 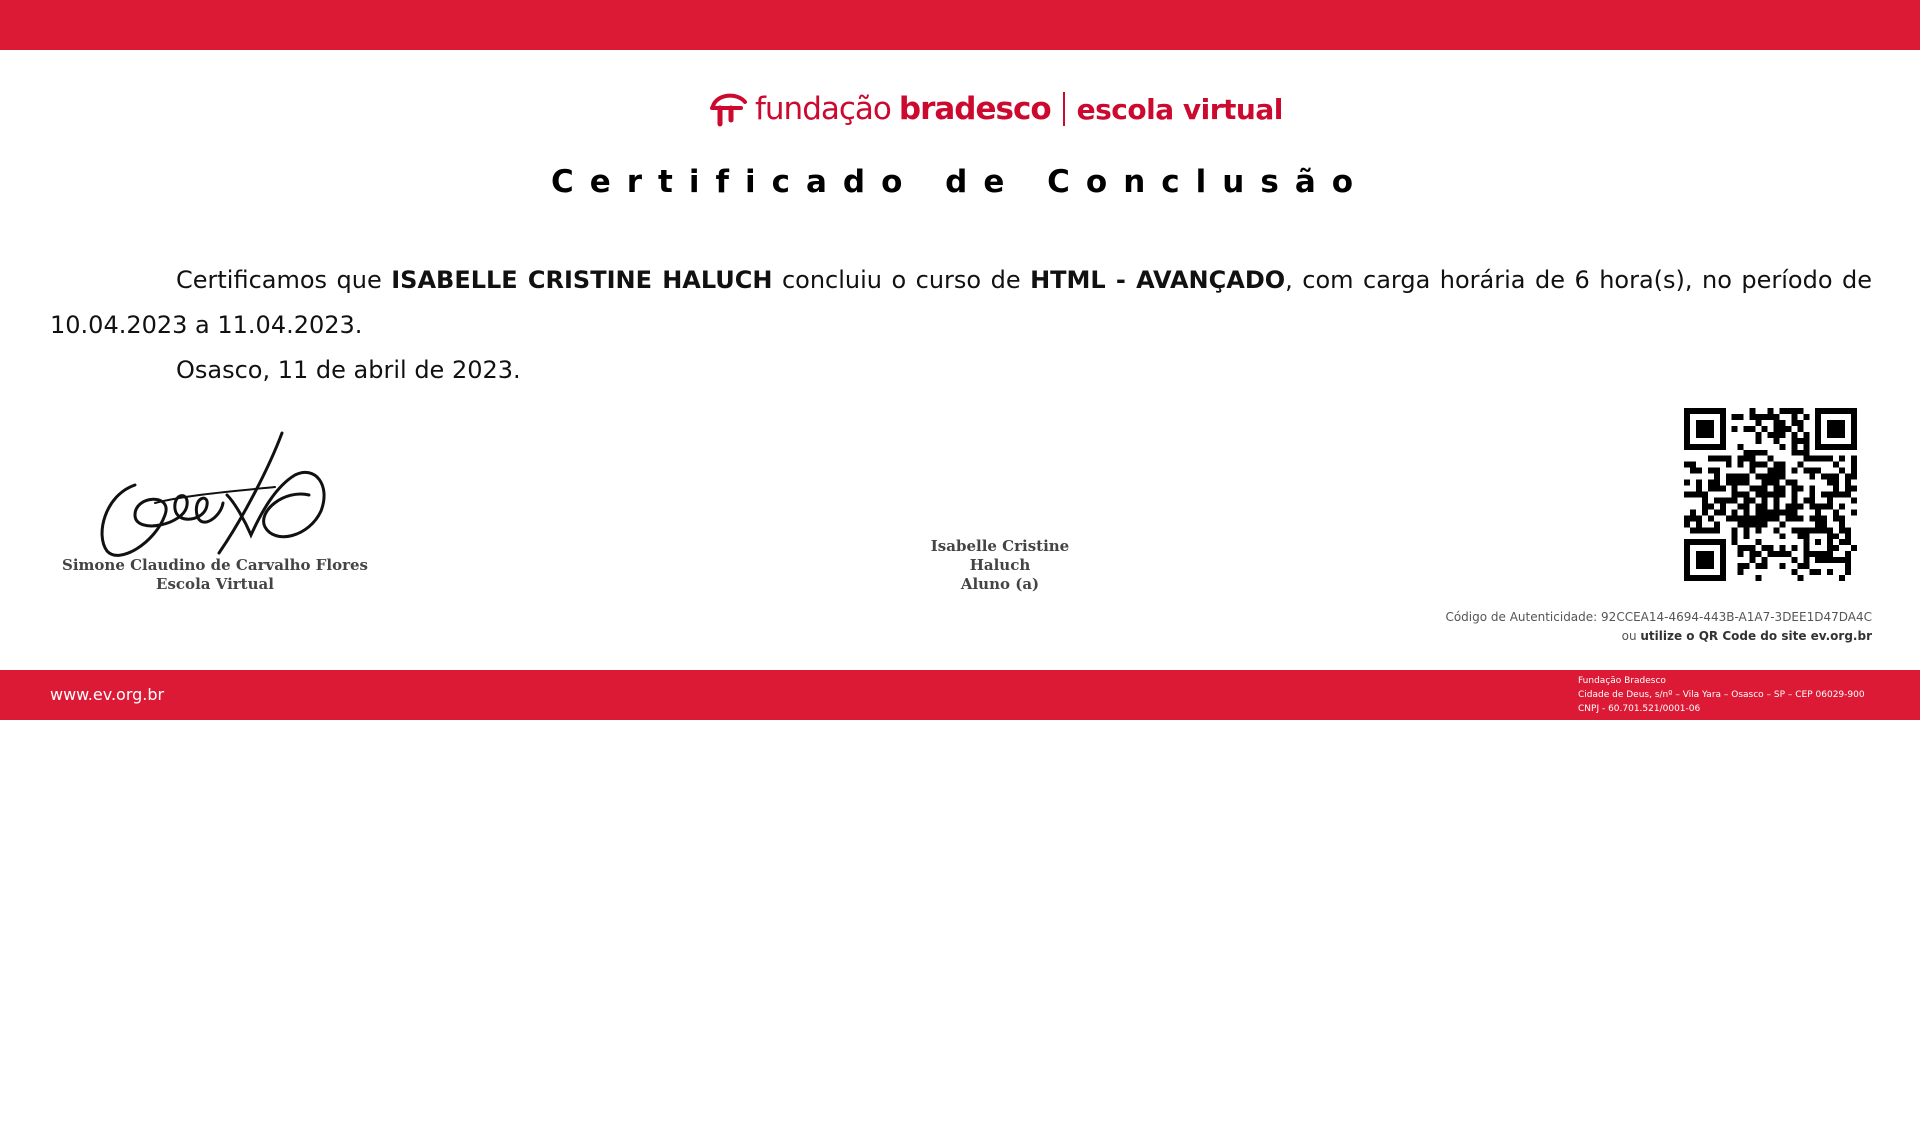 What do you see at coordinates (975, 109) in the screenshot?
I see `logo-bradesco: bradesco` at bounding box center [975, 109].